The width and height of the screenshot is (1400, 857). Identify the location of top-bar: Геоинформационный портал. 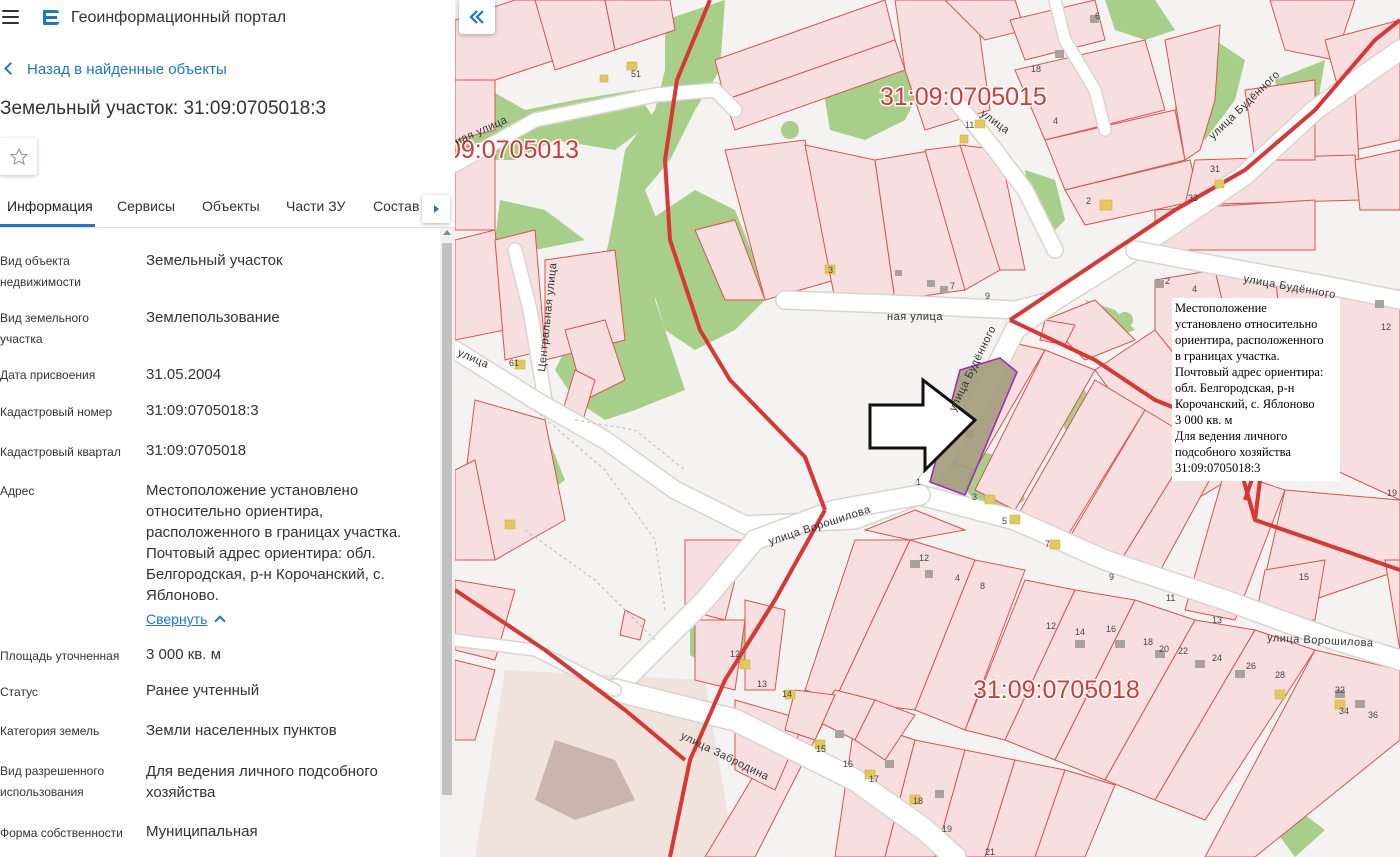
(227, 18).